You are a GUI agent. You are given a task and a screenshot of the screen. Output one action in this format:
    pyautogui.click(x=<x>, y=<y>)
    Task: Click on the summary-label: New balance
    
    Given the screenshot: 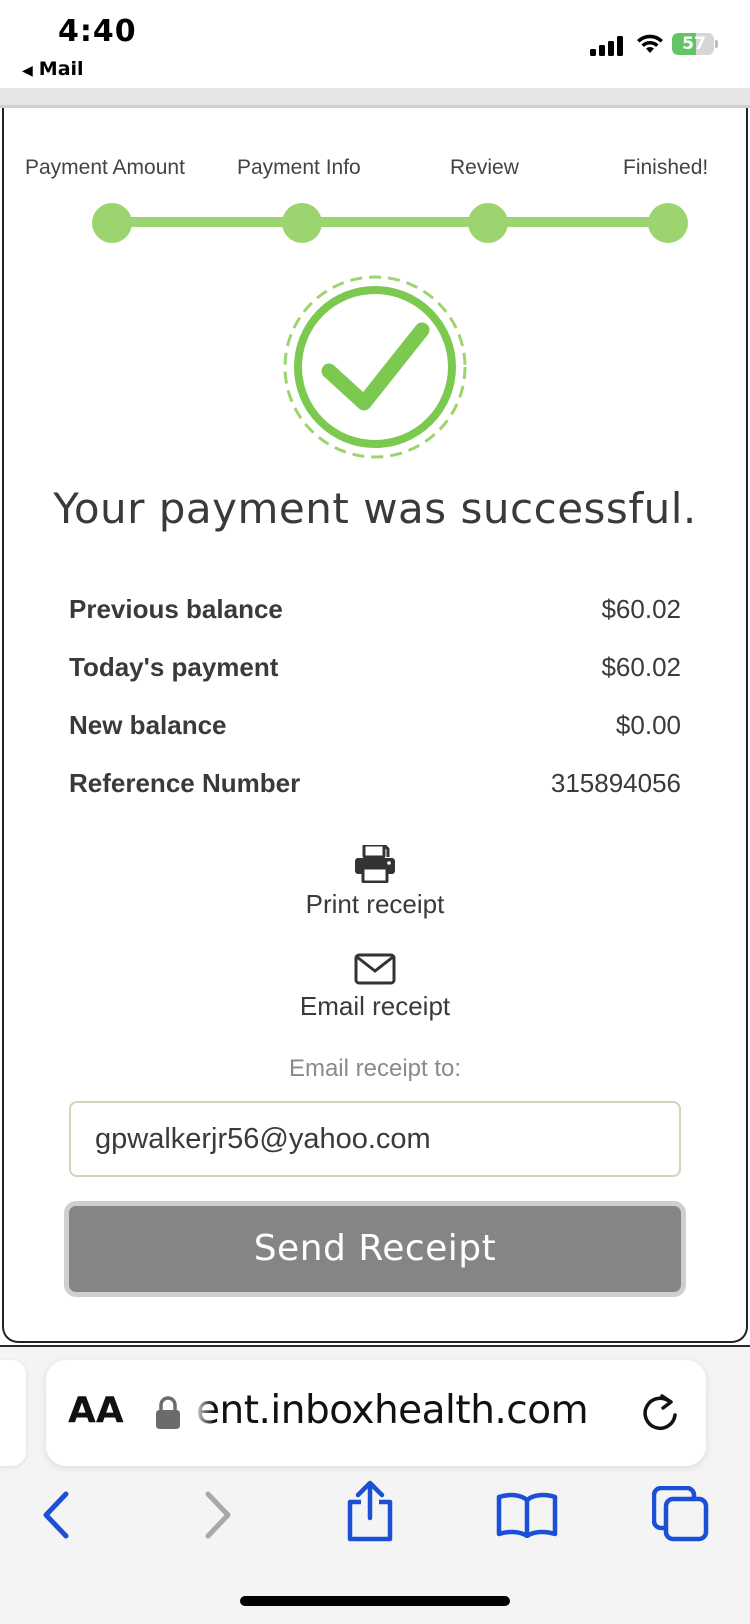 What is the action you would take?
    pyautogui.click(x=148, y=725)
    